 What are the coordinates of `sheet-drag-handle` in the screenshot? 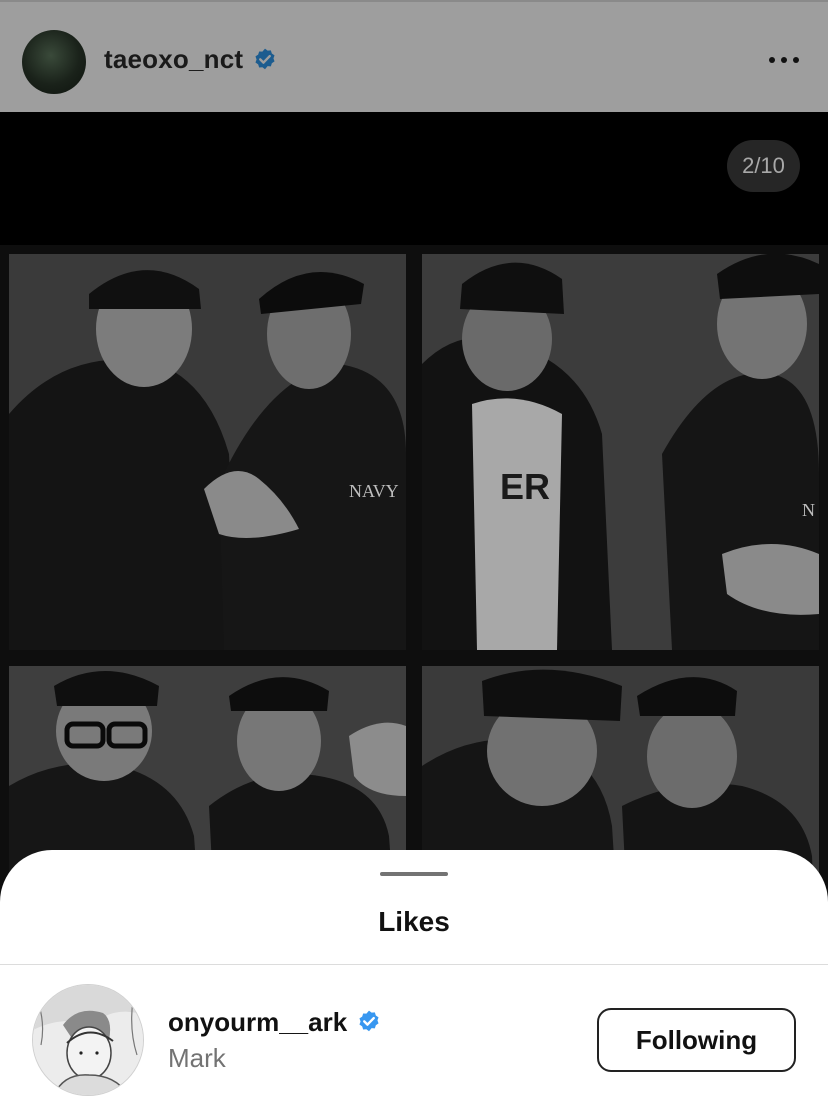 It's located at (414, 874).